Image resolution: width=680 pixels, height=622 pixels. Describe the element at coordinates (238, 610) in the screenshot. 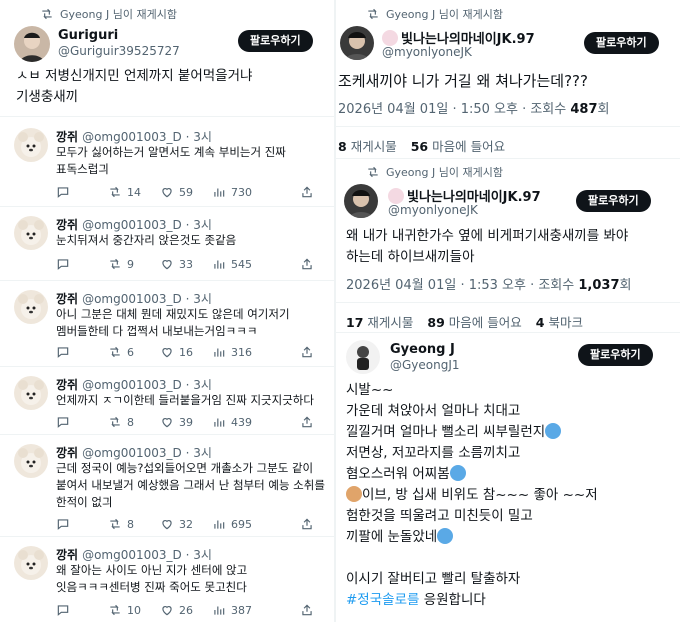

I see `views-button: 387` at that location.